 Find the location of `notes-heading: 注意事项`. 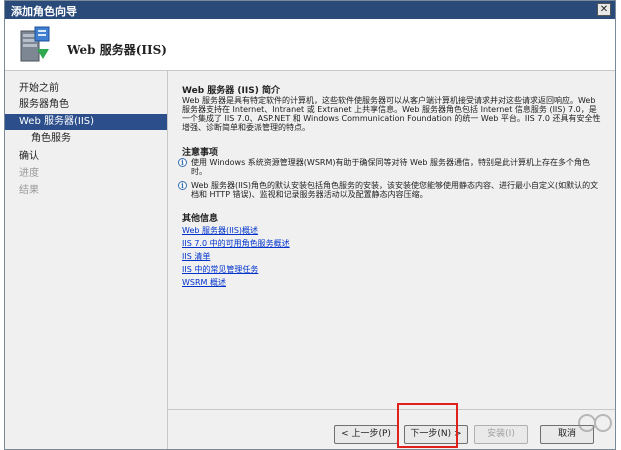

notes-heading: 注意事项 is located at coordinates (200, 153).